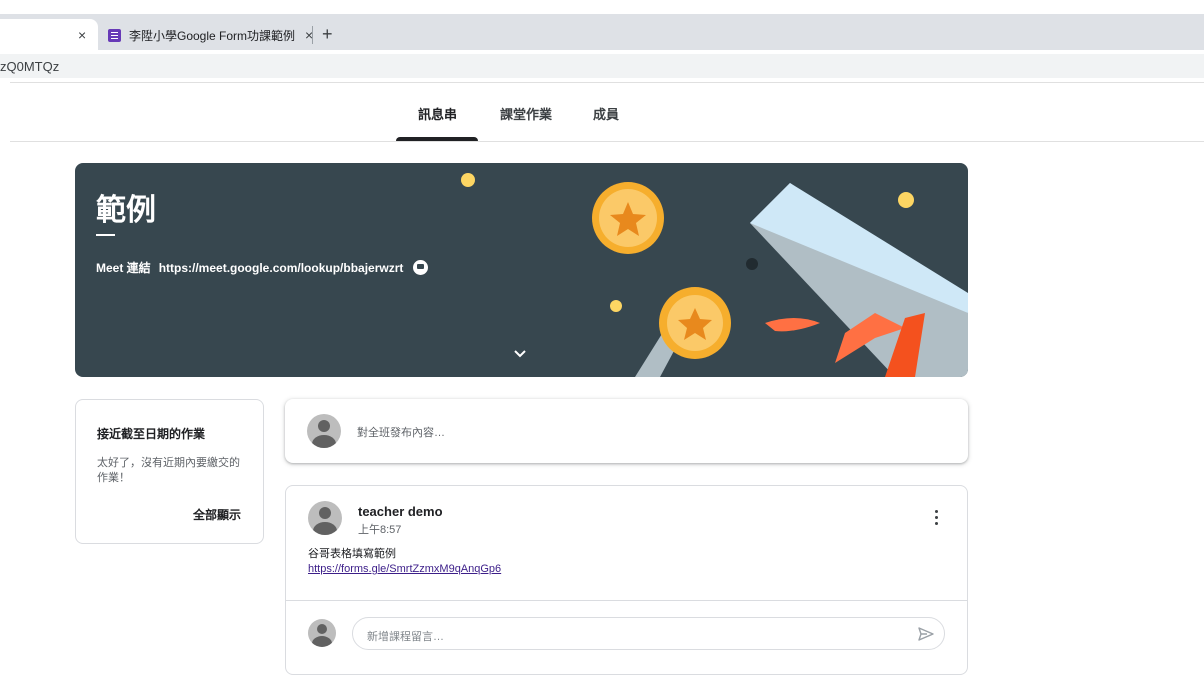 This screenshot has height=675, width=1204. Describe the element at coordinates (437, 113) in the screenshot. I see `tab-stream: 訊息串` at that location.